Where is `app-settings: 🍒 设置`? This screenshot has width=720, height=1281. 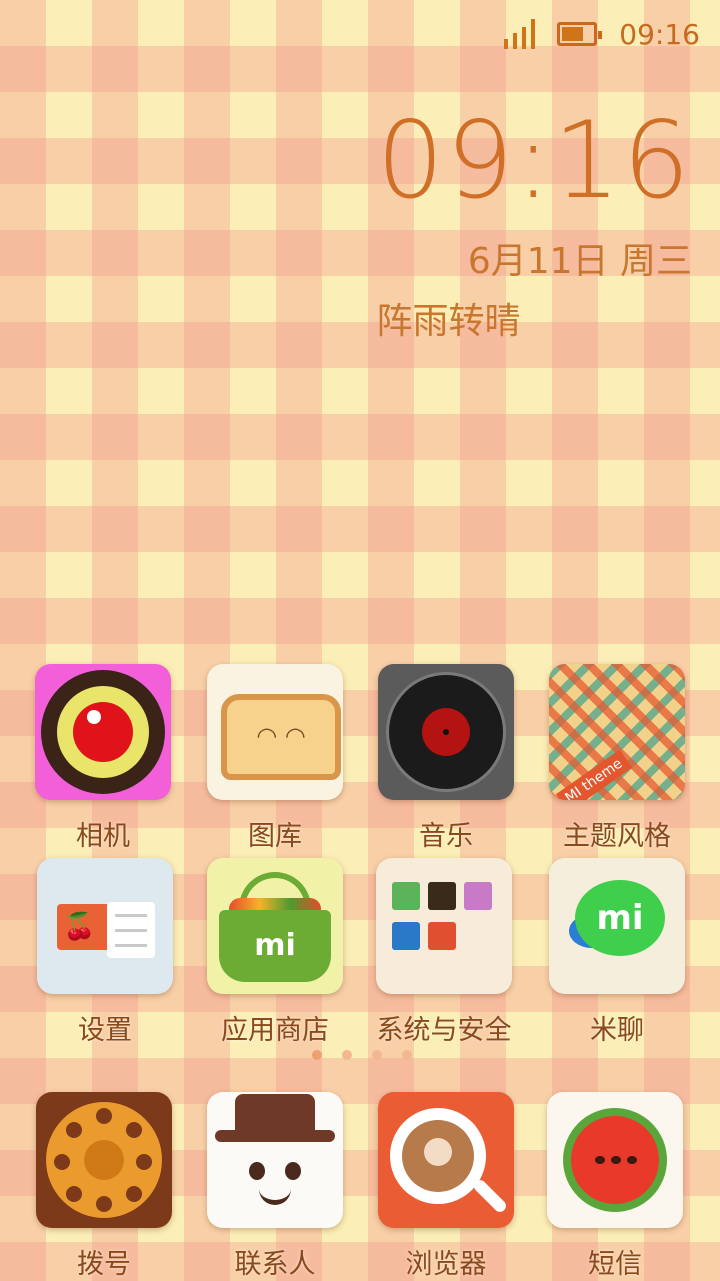 app-settings: 🍒 设置 is located at coordinates (105, 952).